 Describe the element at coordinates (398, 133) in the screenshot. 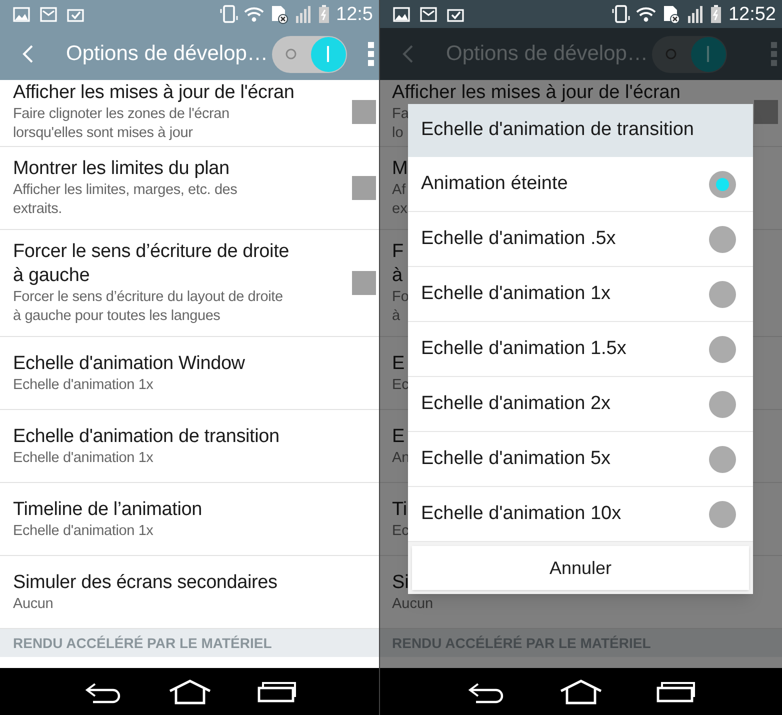

I see `setting-summary: lo` at that location.